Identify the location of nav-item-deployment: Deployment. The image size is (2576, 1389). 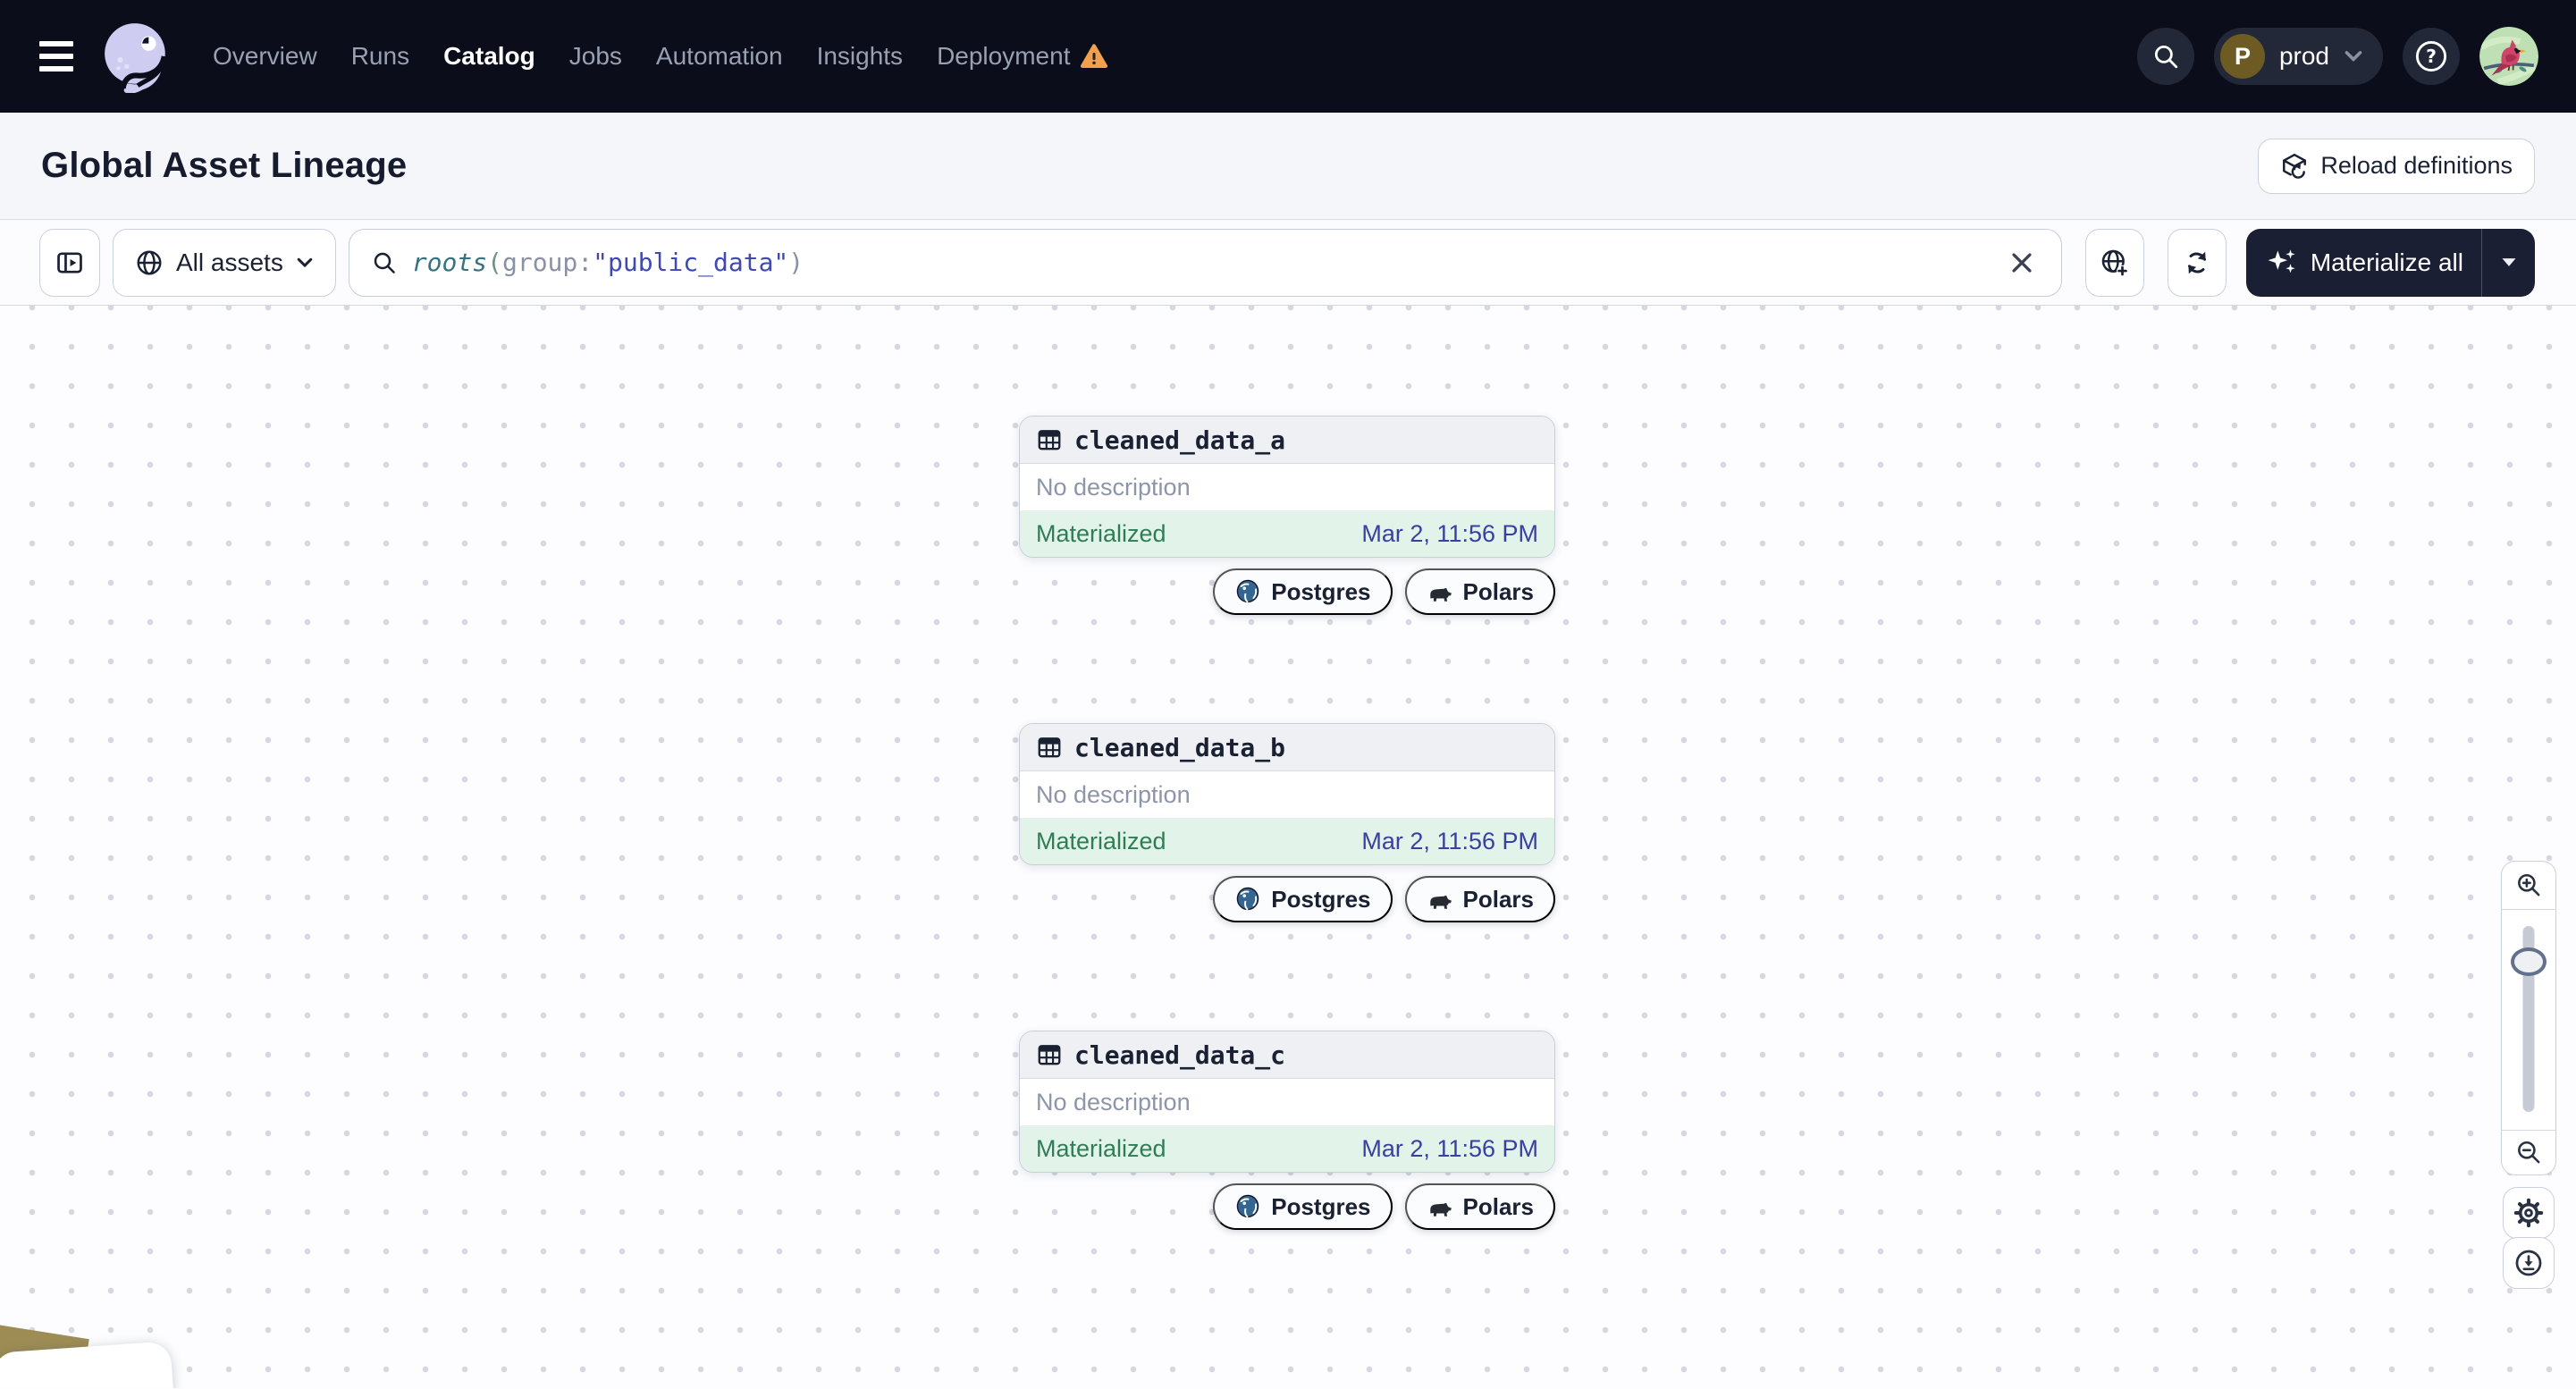
(1023, 56).